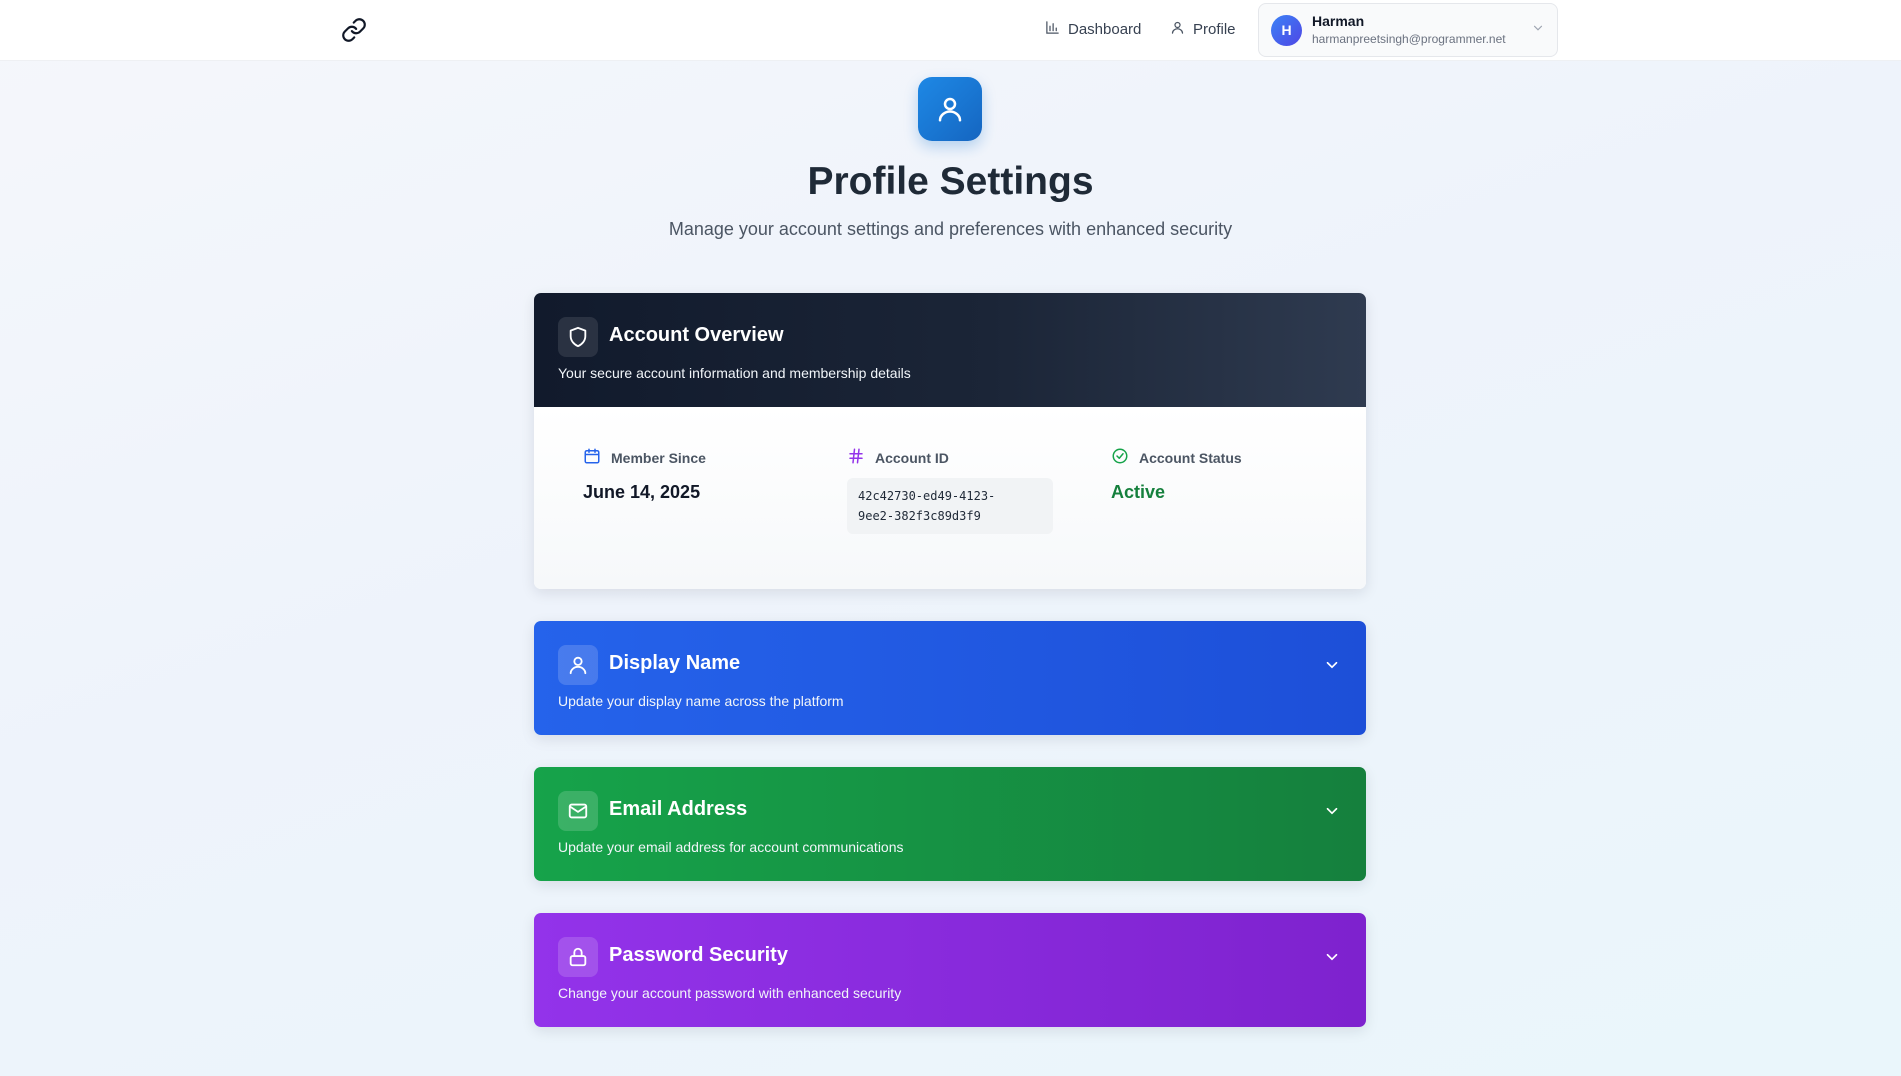 The image size is (1901, 1076). I want to click on user-email: harmanpreetsingh@programmer.net, so click(1409, 39).